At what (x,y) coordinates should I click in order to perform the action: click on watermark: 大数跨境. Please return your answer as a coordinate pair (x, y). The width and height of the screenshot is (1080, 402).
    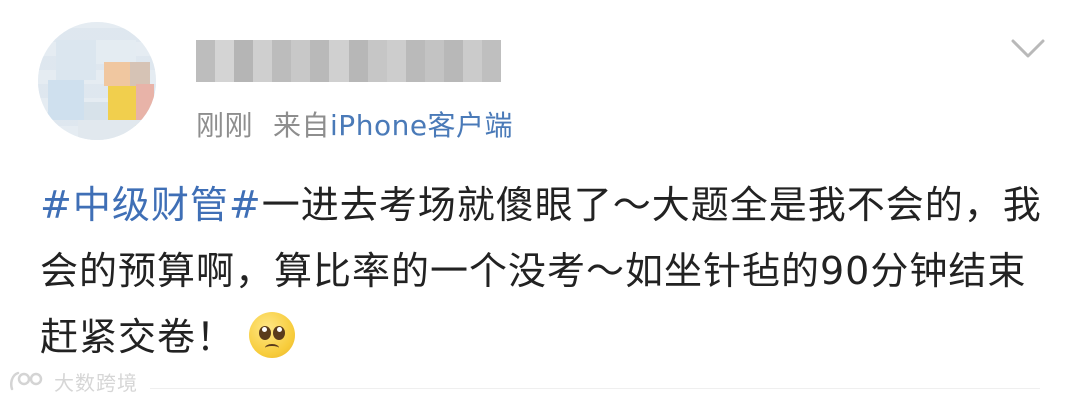
    Looking at the image, I should click on (73, 381).